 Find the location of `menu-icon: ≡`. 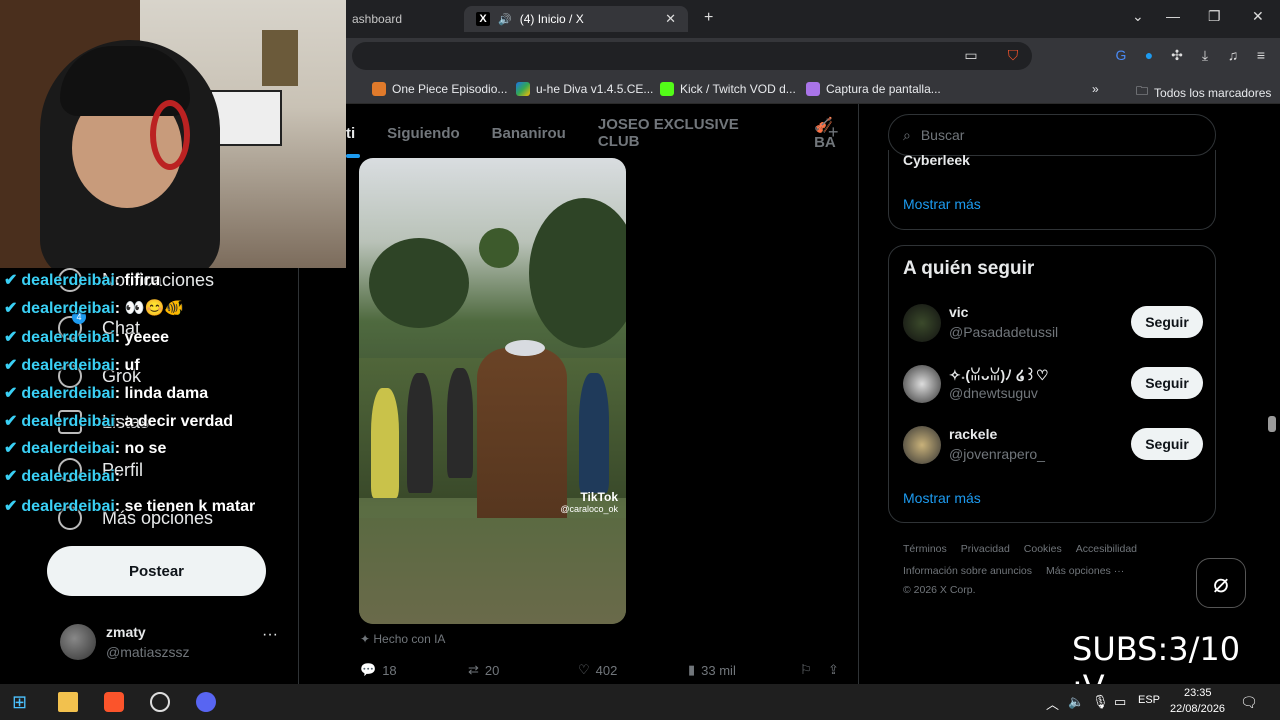

menu-icon: ≡ is located at coordinates (1261, 55).